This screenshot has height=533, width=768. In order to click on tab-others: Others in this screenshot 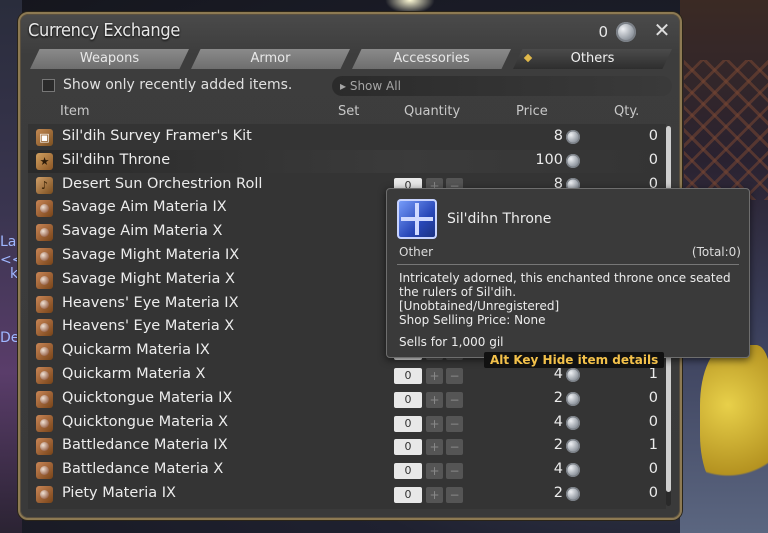, I will do `click(592, 59)`.